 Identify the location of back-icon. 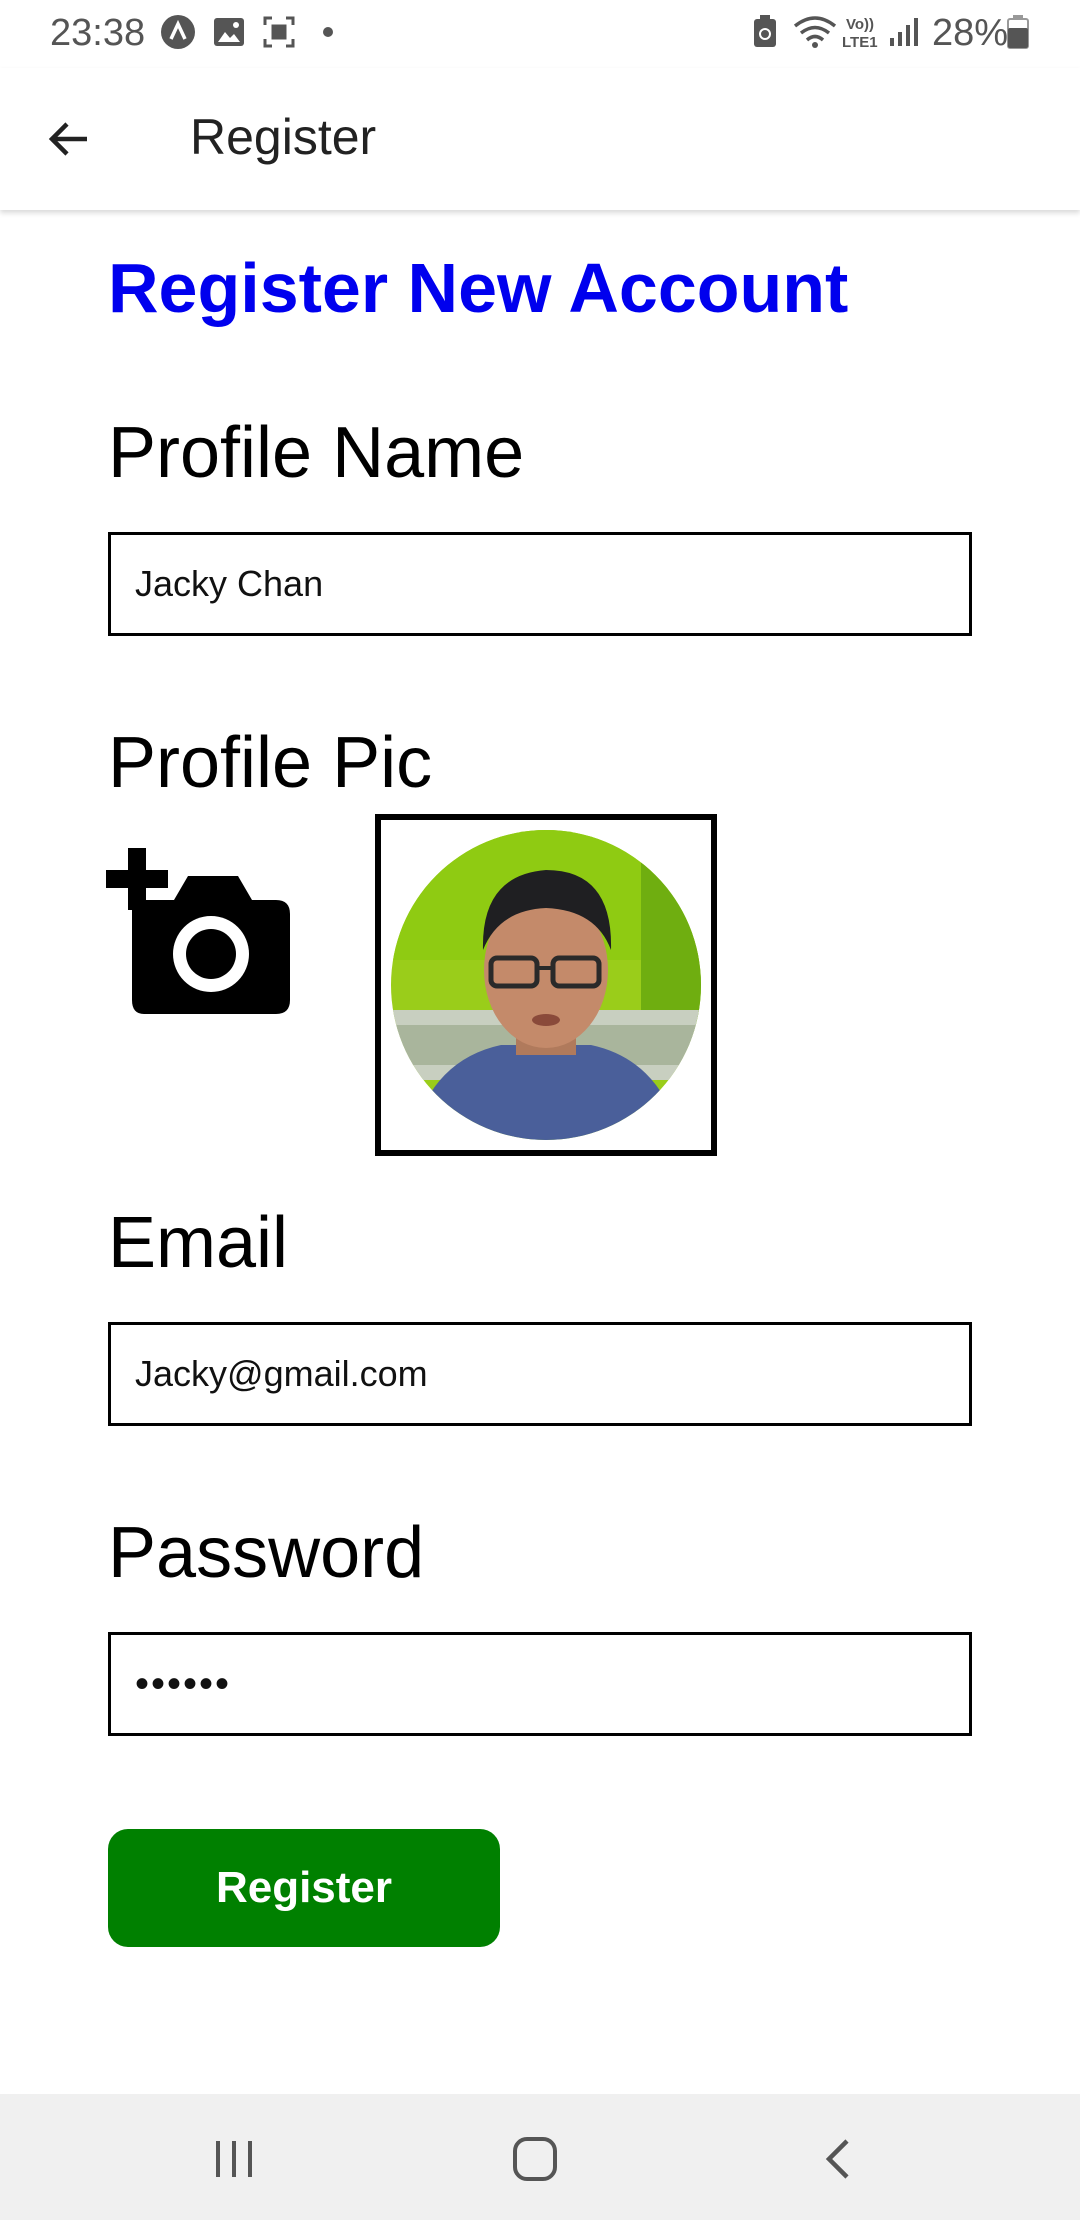
(837, 2159).